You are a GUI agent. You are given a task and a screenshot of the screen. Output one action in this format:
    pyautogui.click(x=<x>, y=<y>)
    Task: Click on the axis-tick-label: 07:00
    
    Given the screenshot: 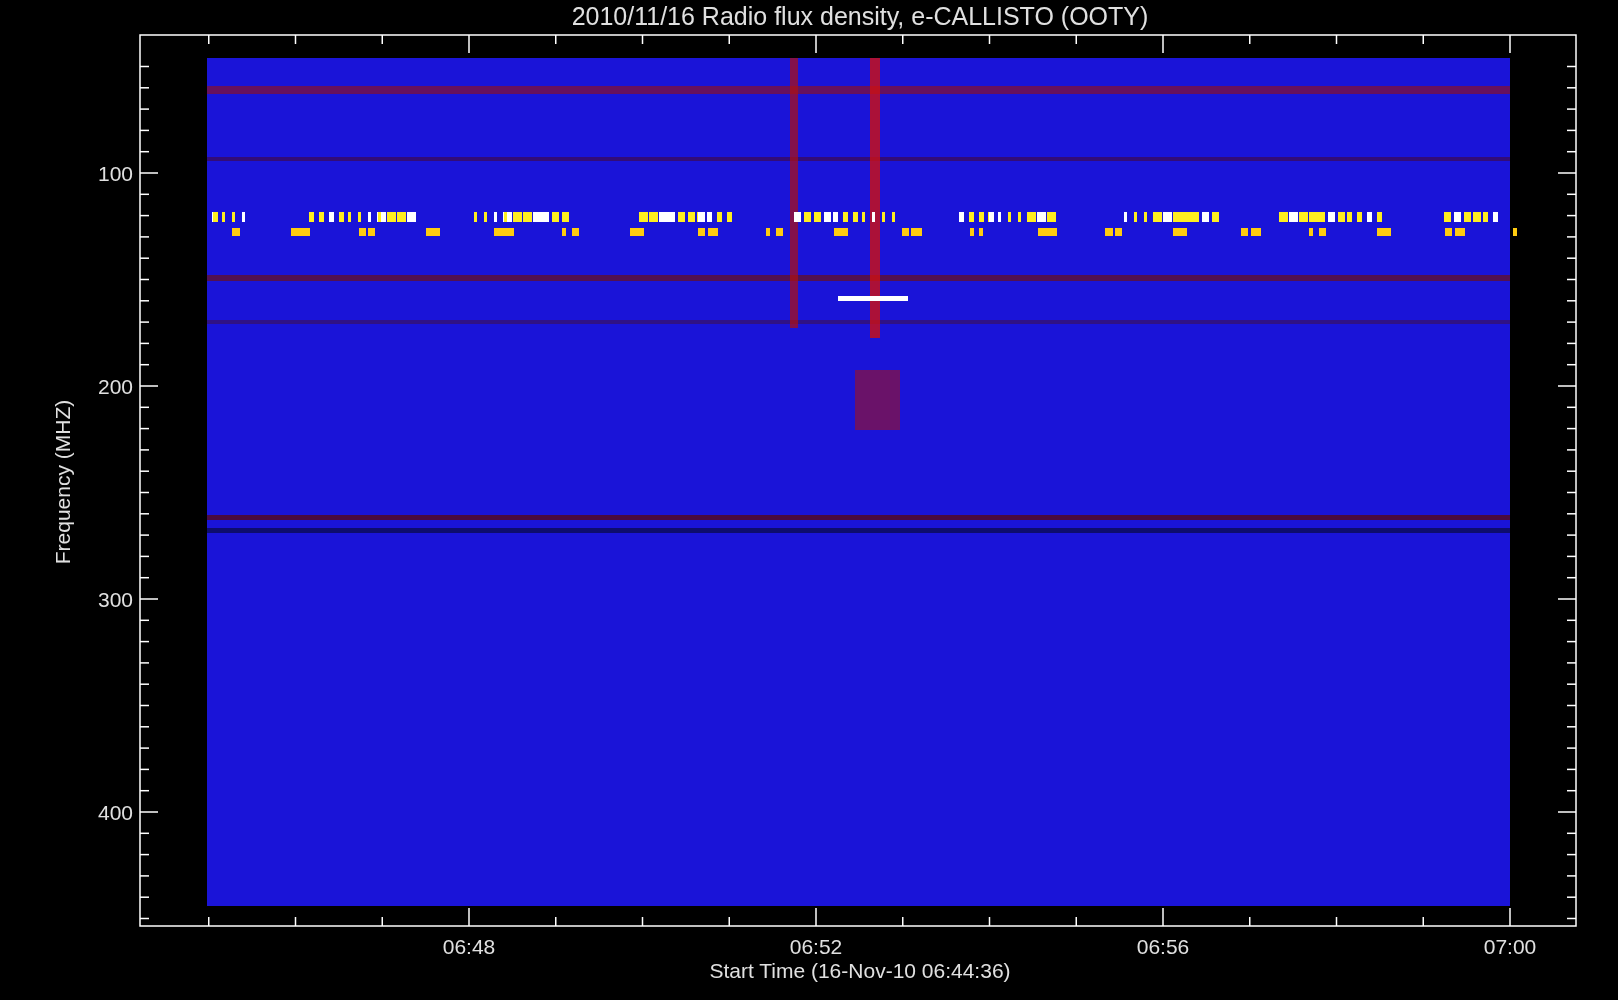 What is the action you would take?
    pyautogui.click(x=1510, y=946)
    